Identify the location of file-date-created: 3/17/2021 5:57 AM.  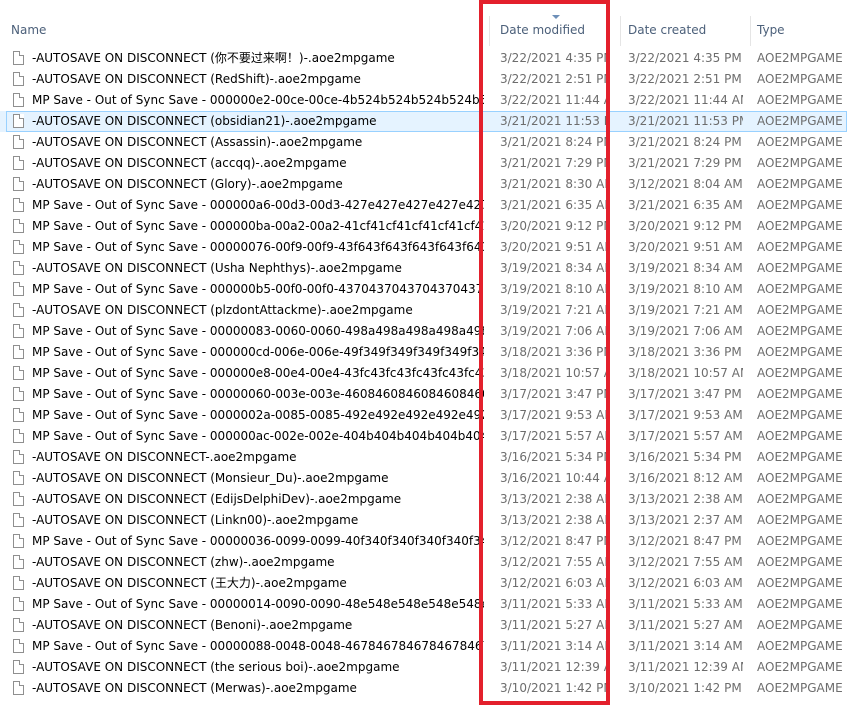
(685, 436).